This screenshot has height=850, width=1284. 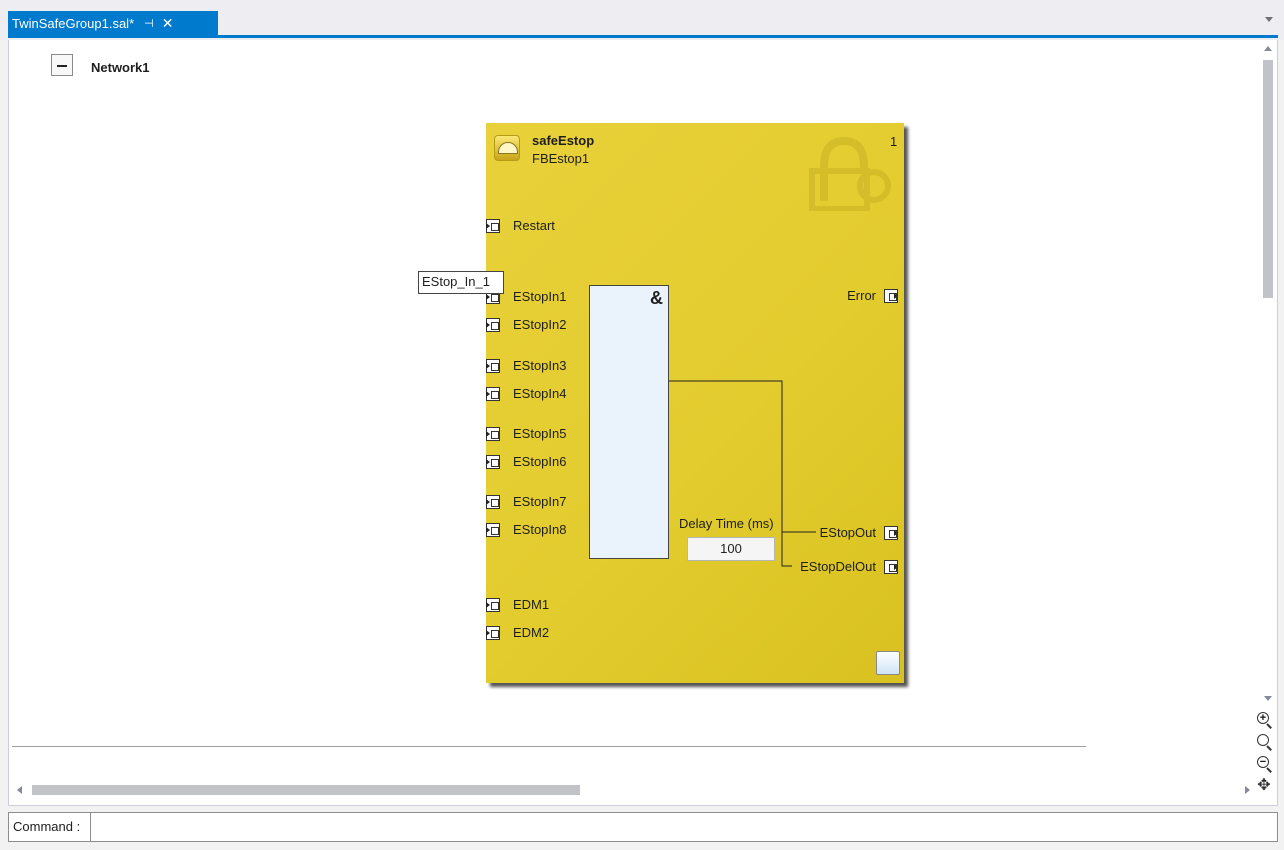 What do you see at coordinates (1268, 48) in the screenshot?
I see `scroll-up-icon` at bounding box center [1268, 48].